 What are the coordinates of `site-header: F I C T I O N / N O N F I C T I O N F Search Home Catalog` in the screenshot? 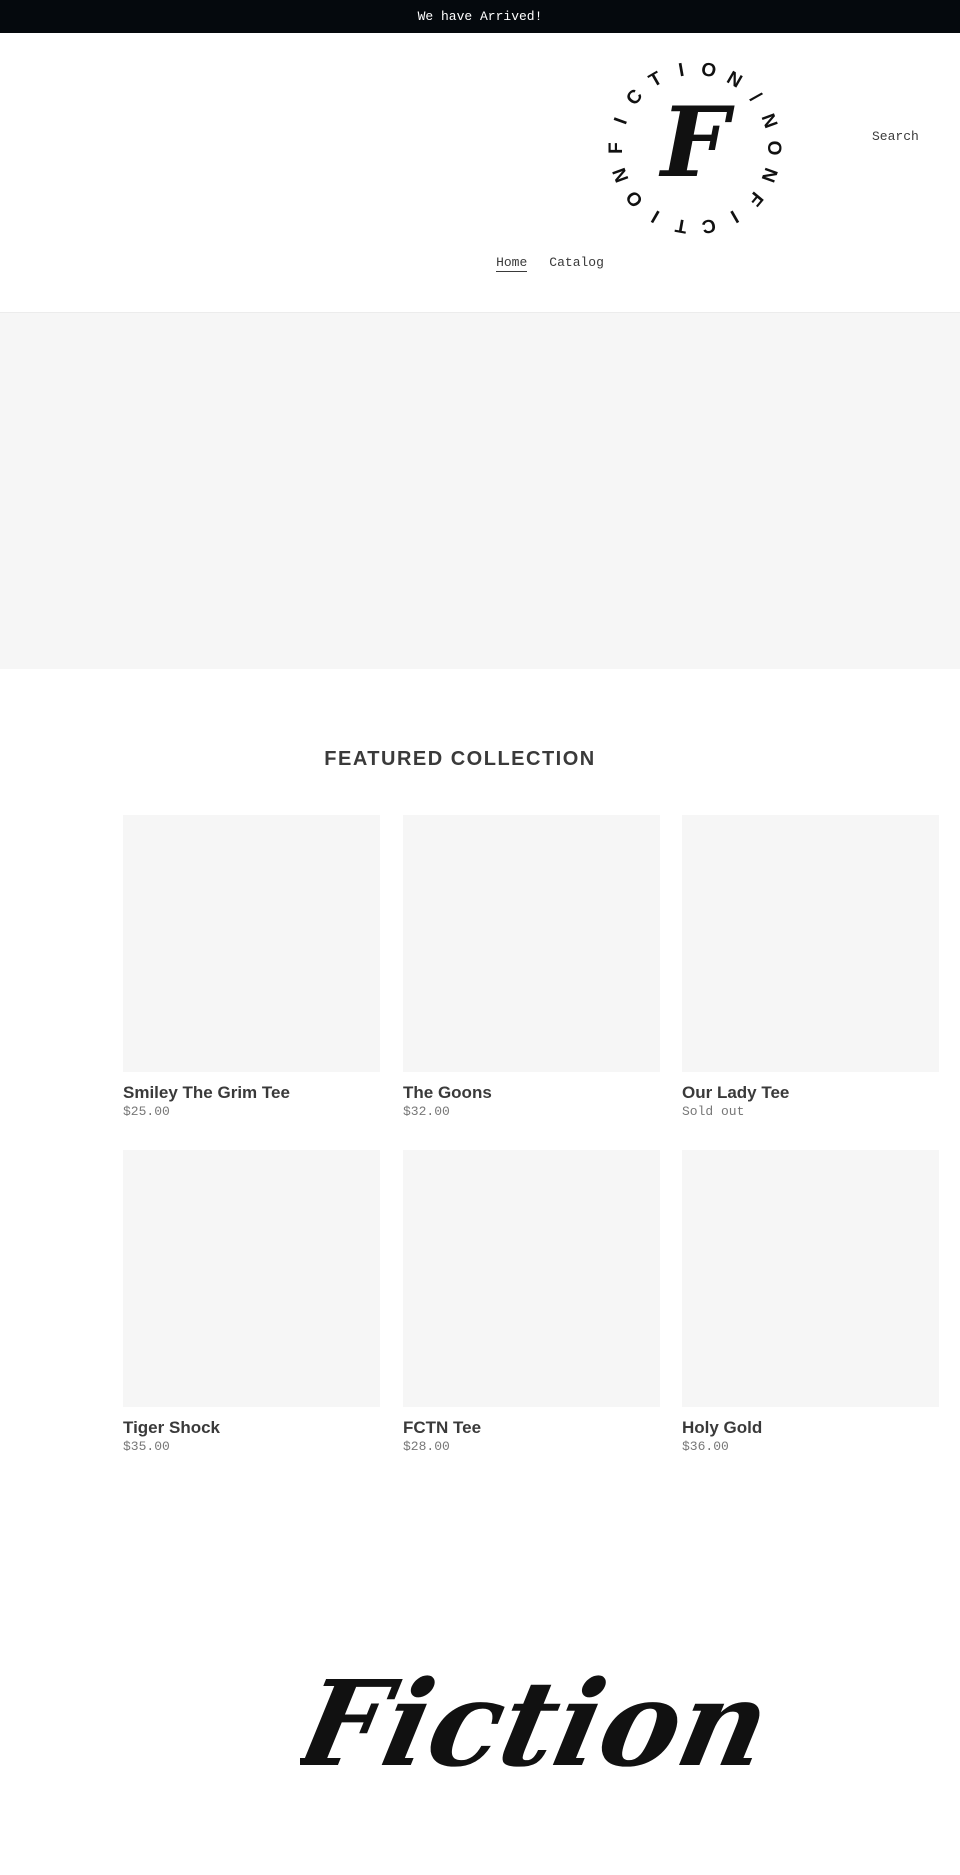 It's located at (480, 173).